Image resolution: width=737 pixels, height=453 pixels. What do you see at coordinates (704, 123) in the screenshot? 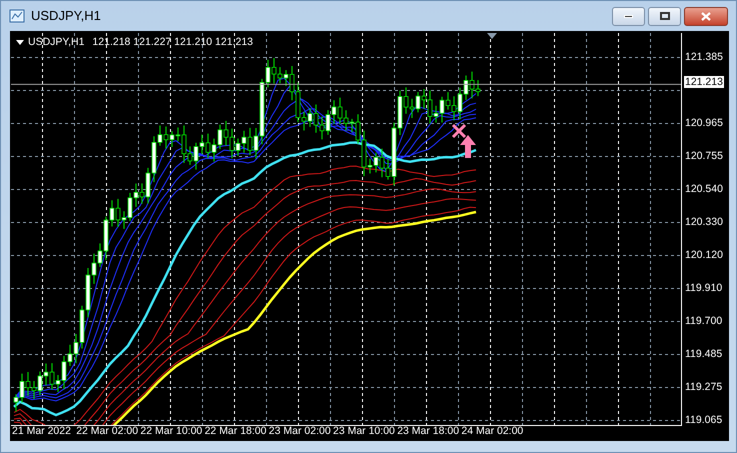
I see `price-axis-label: 120.965` at bounding box center [704, 123].